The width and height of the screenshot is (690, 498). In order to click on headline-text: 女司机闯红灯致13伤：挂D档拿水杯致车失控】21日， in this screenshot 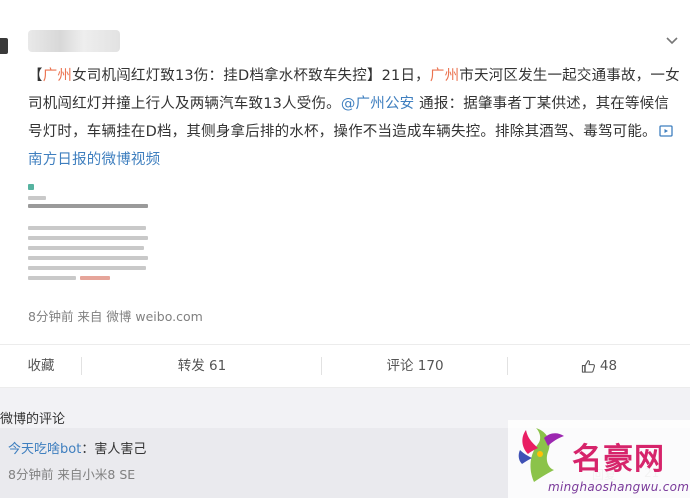, I will do `click(251, 76)`.